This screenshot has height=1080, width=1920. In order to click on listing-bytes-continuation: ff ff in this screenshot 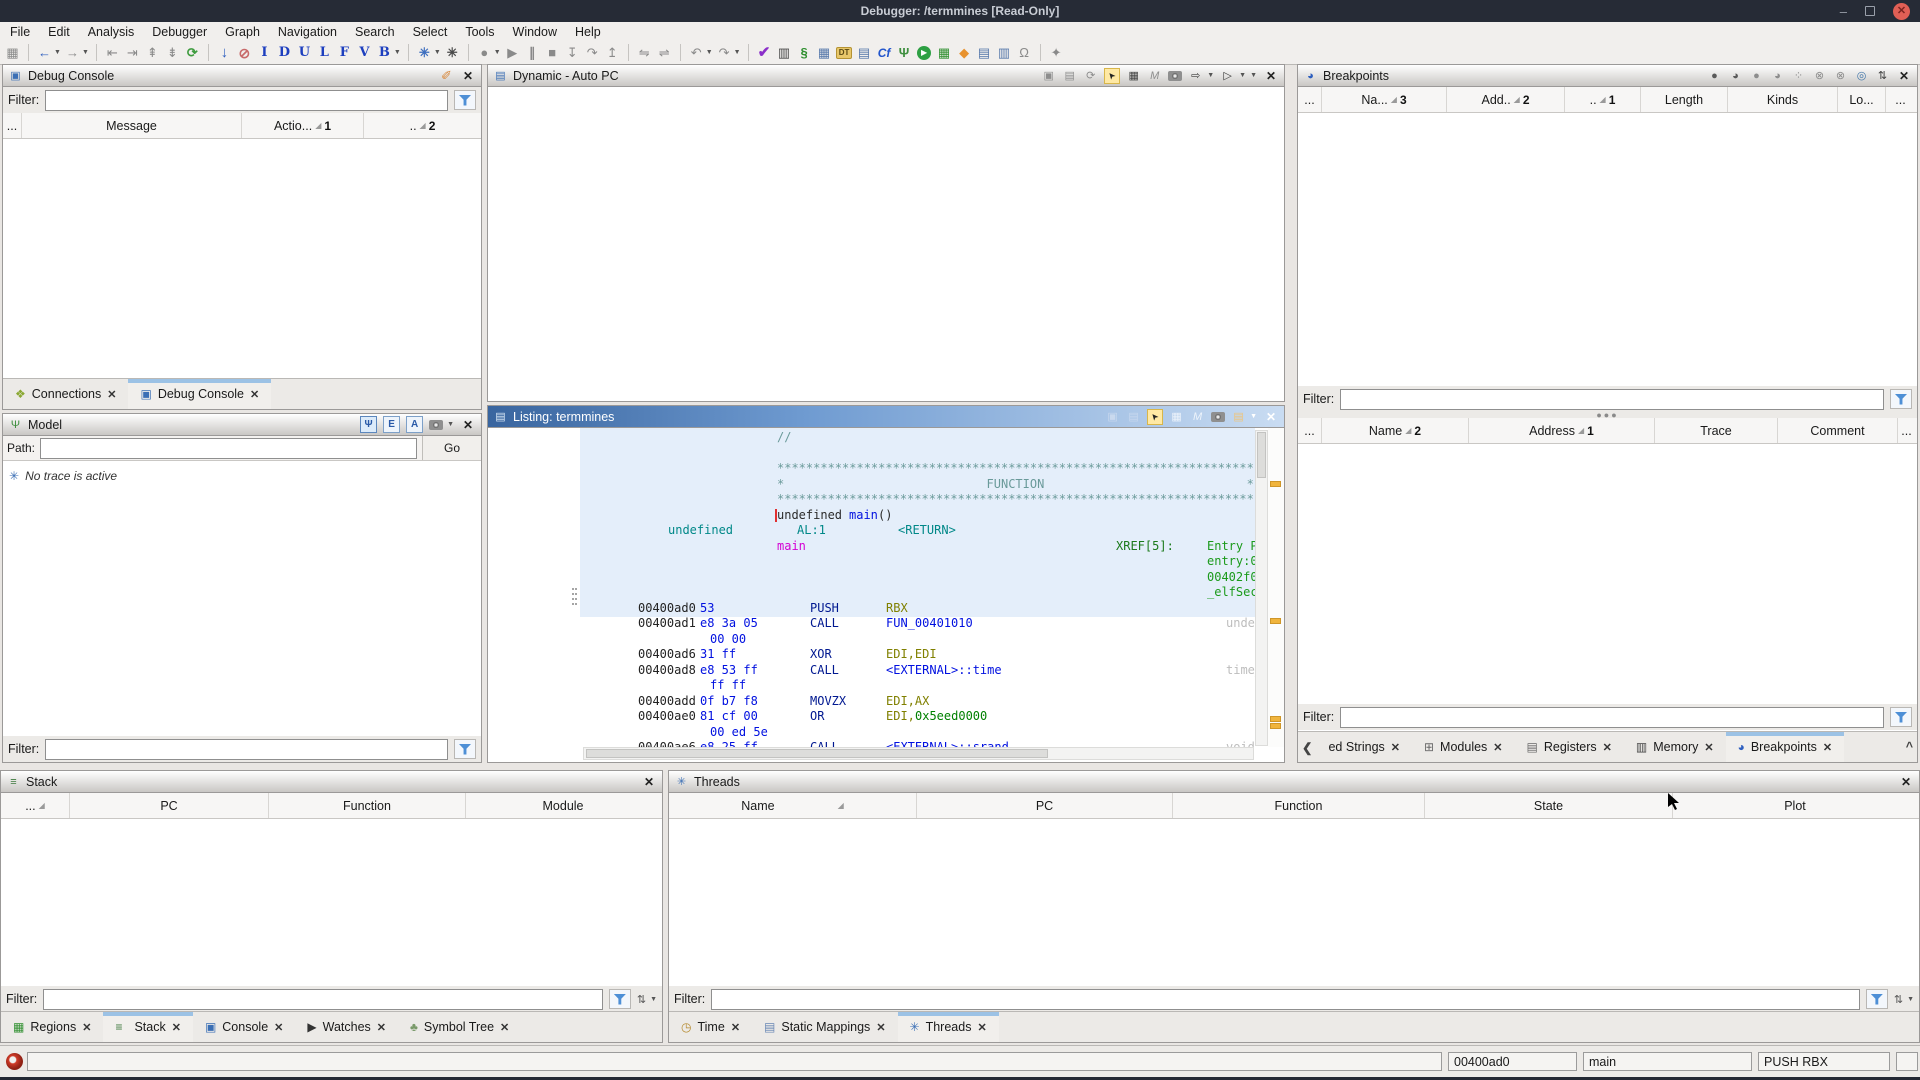, I will do `click(917, 686)`.